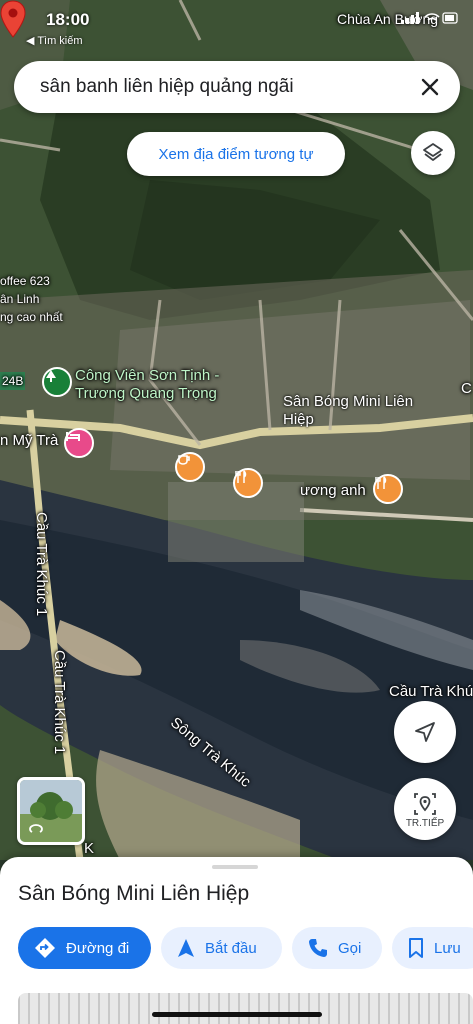 The height and width of the screenshot is (1024, 473). I want to click on sheet-drag-handle, so click(235, 867).